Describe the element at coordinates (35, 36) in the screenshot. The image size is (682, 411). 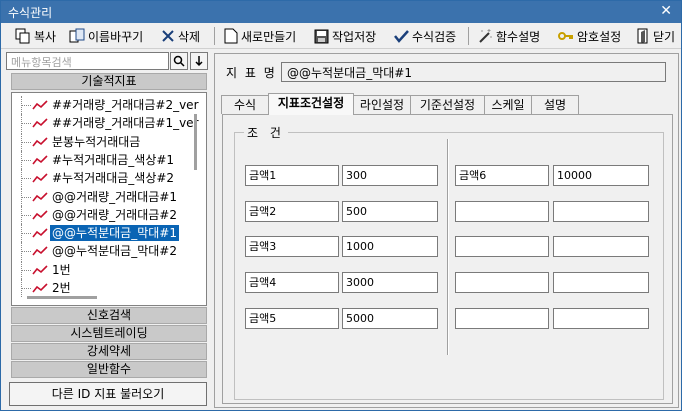
I see `copy-button: 복사` at that location.